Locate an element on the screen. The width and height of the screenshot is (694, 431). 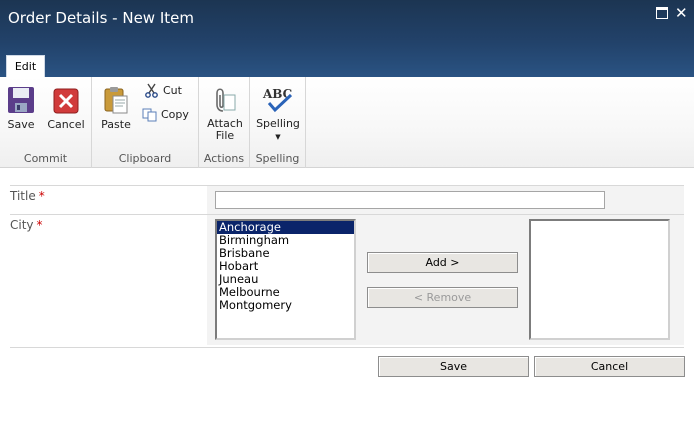
city-label: City * is located at coordinates (26, 225).